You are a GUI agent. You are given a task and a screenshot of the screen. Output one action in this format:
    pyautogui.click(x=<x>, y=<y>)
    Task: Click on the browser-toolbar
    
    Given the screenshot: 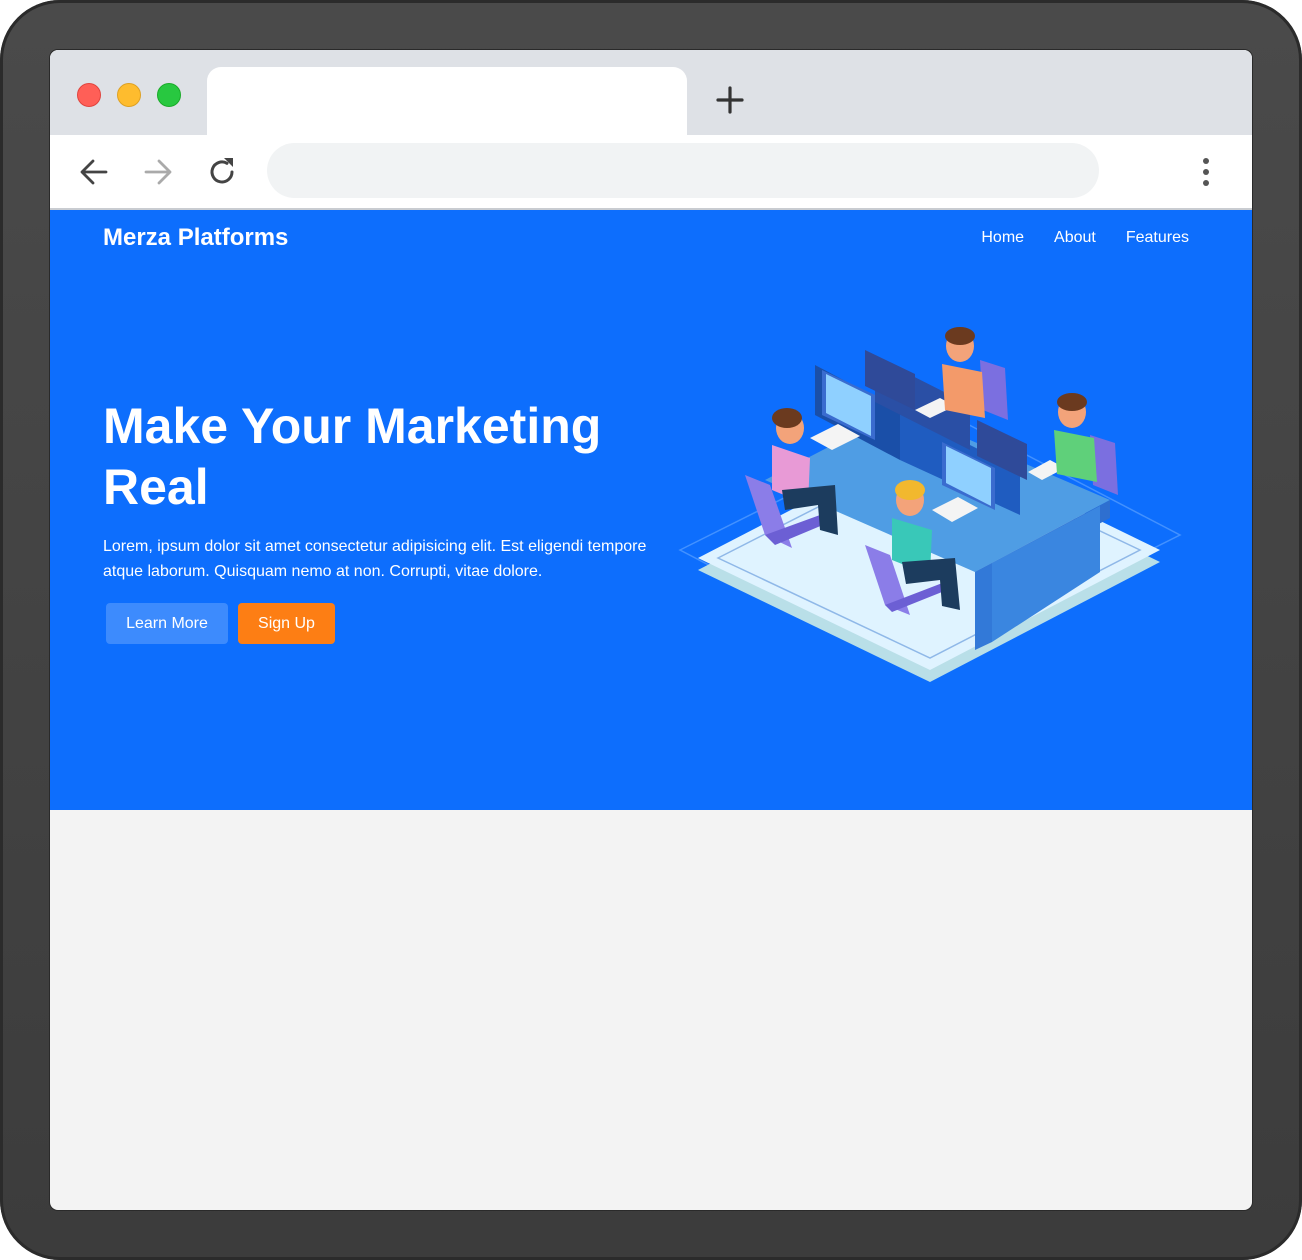 What is the action you would take?
    pyautogui.click(x=651, y=172)
    